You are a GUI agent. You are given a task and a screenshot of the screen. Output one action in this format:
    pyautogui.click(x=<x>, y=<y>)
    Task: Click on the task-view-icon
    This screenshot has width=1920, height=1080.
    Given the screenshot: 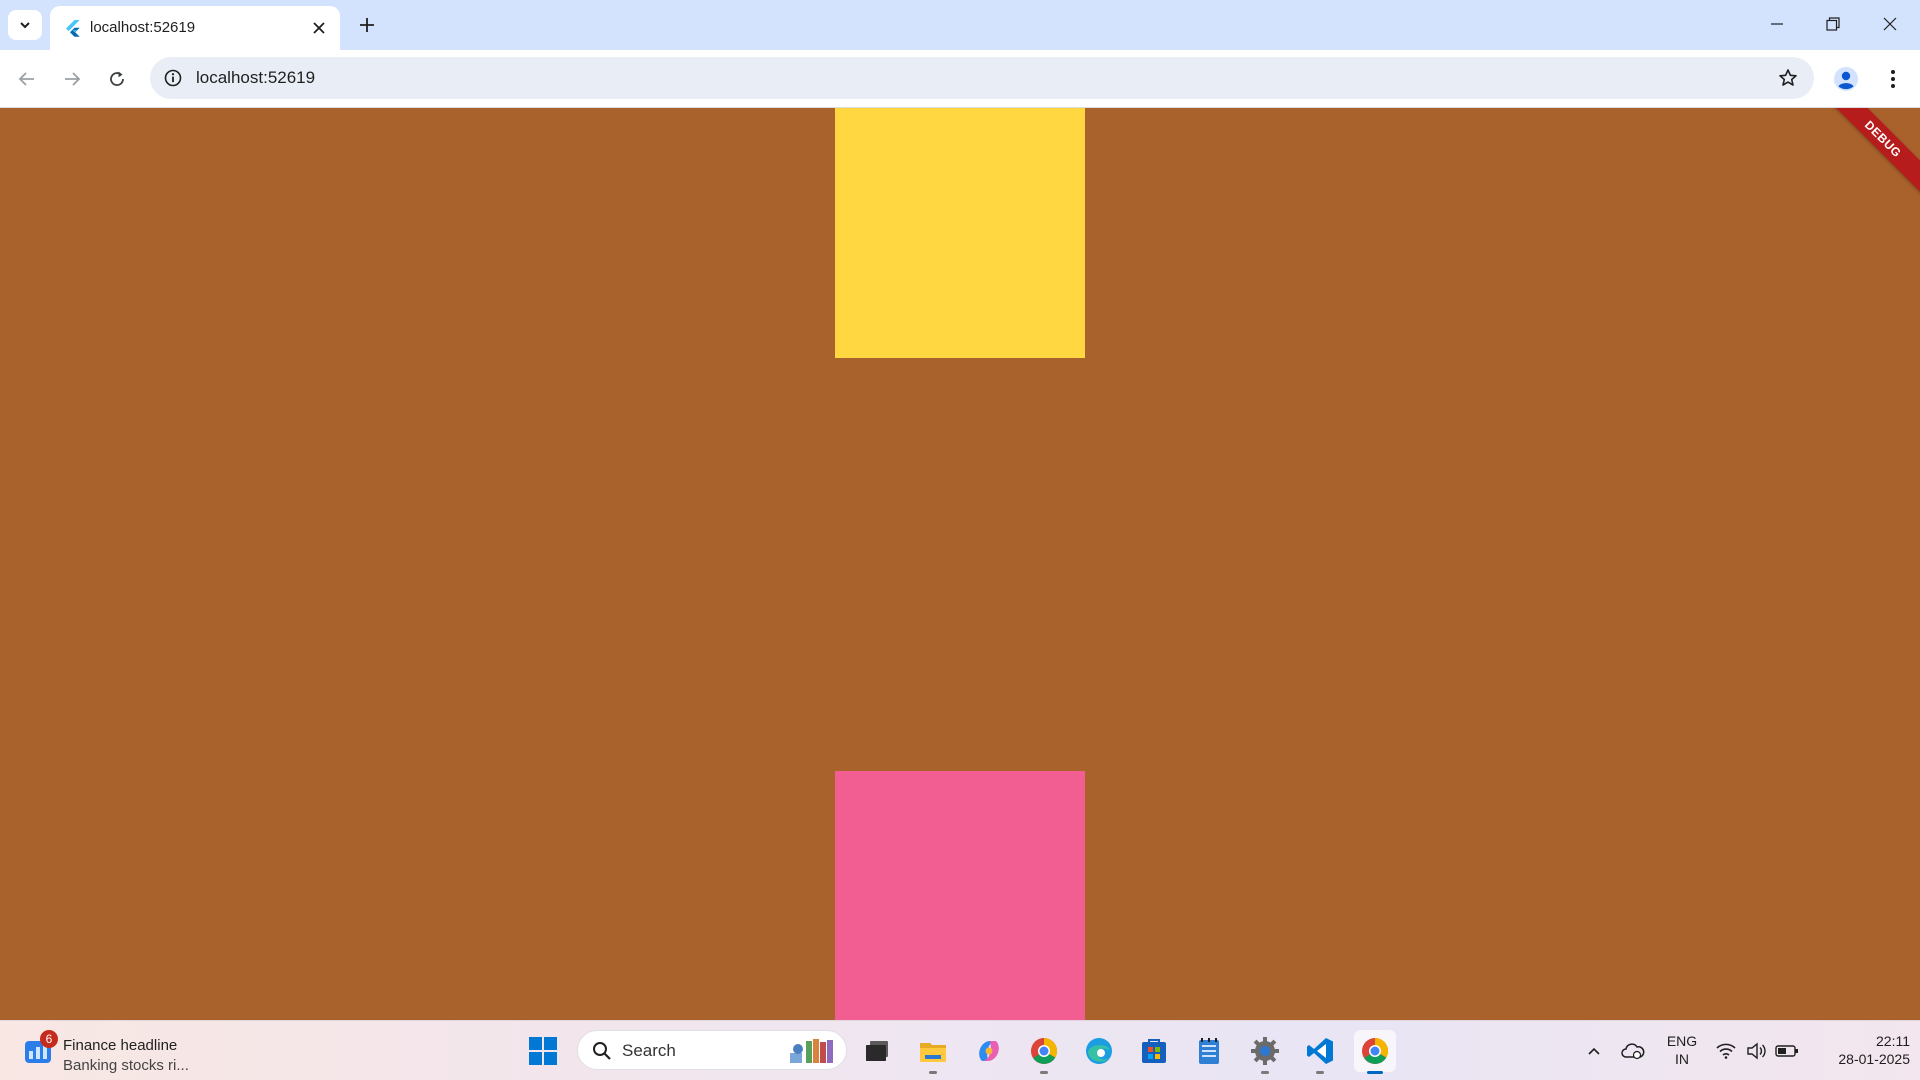 What is the action you would take?
    pyautogui.click(x=877, y=1051)
    